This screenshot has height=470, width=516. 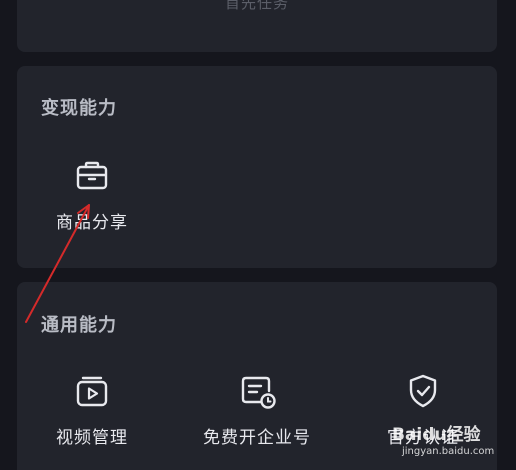 What do you see at coordinates (256, 6) in the screenshot?
I see `top-card-faded-text: 首先任务` at bounding box center [256, 6].